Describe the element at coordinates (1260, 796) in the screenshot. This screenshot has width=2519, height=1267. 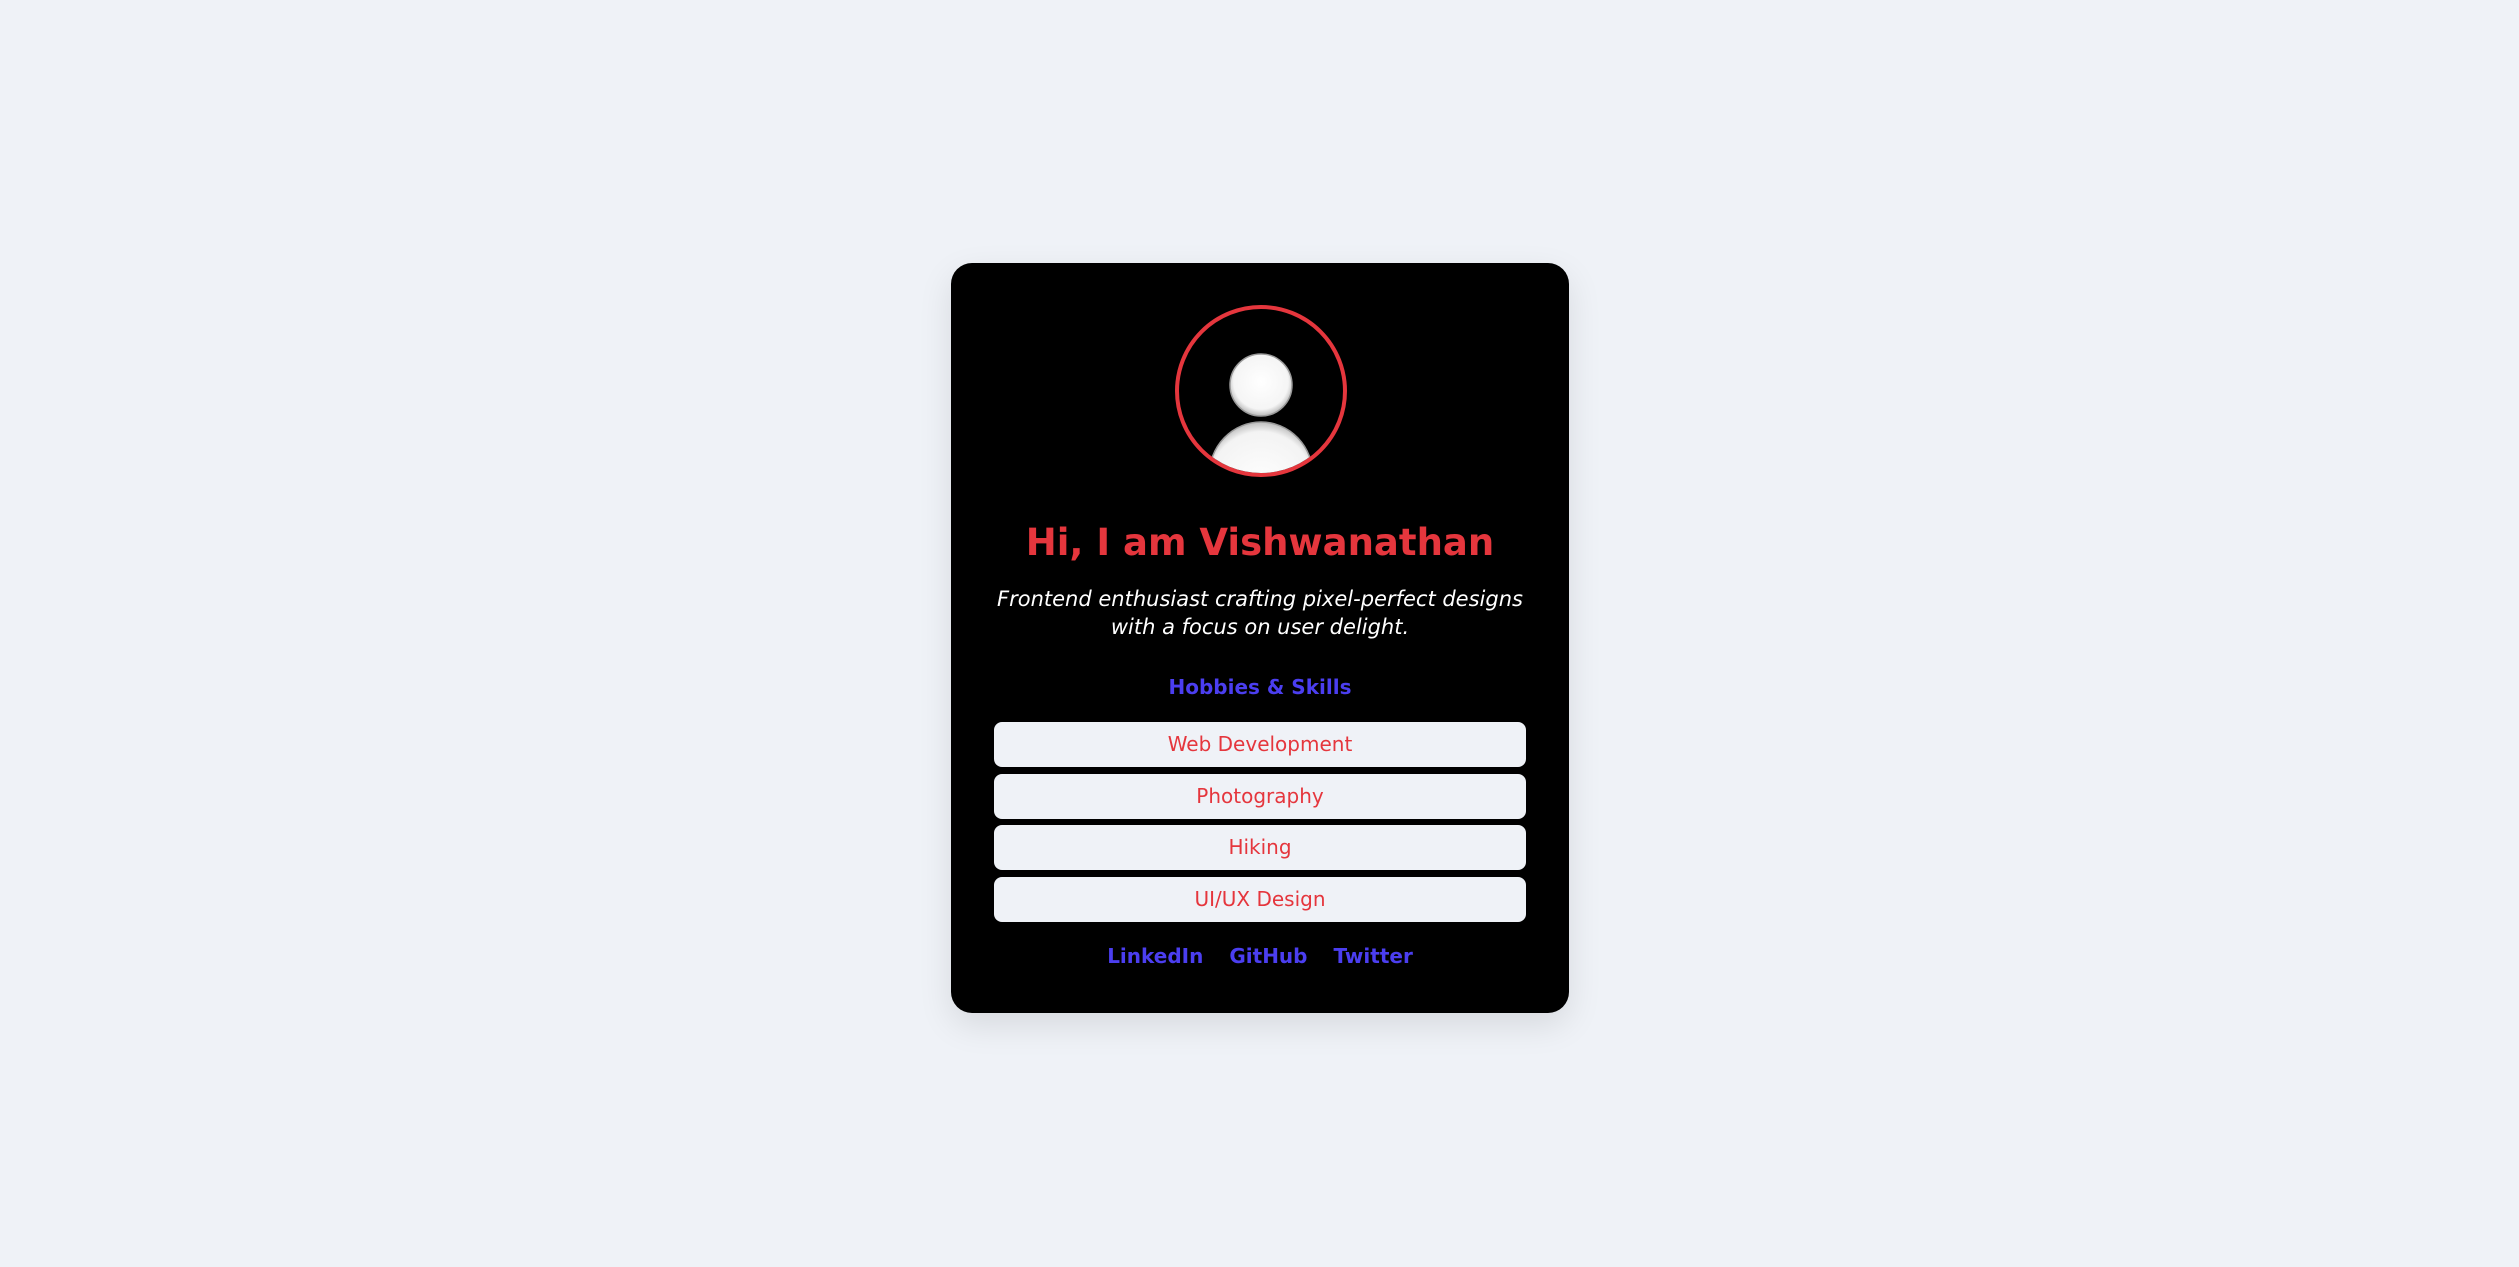
I see `skill-item-photography: Photography` at that location.